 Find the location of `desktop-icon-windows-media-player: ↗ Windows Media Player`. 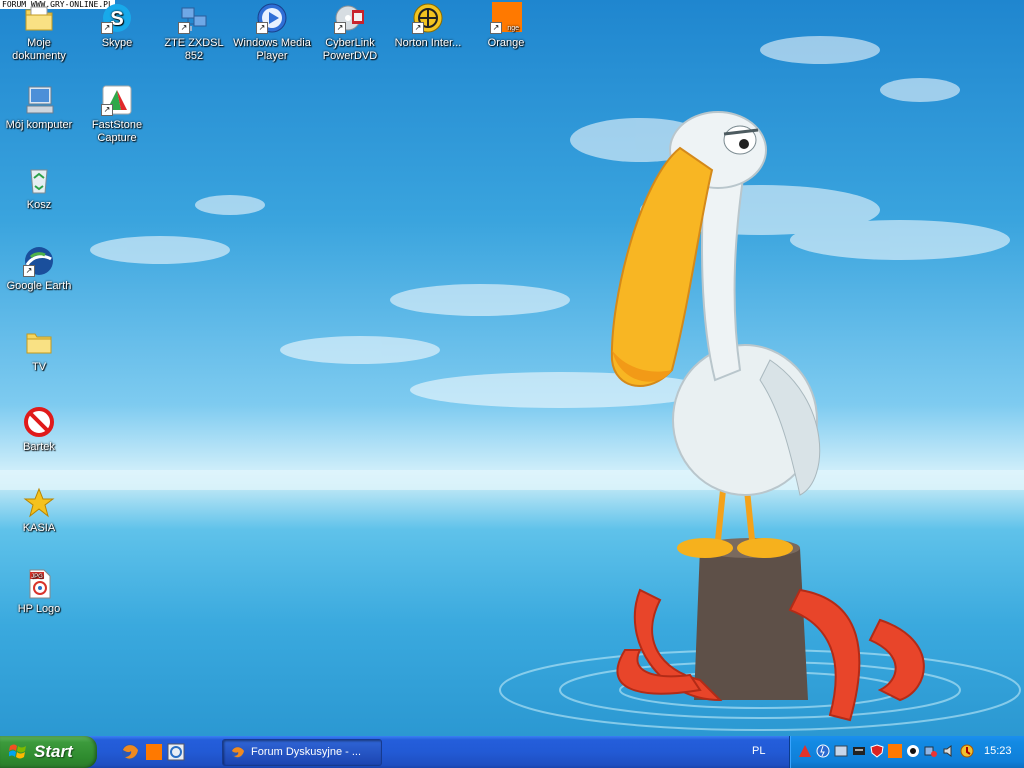

desktop-icon-windows-media-player: ↗ Windows Media Player is located at coordinates (272, 32).